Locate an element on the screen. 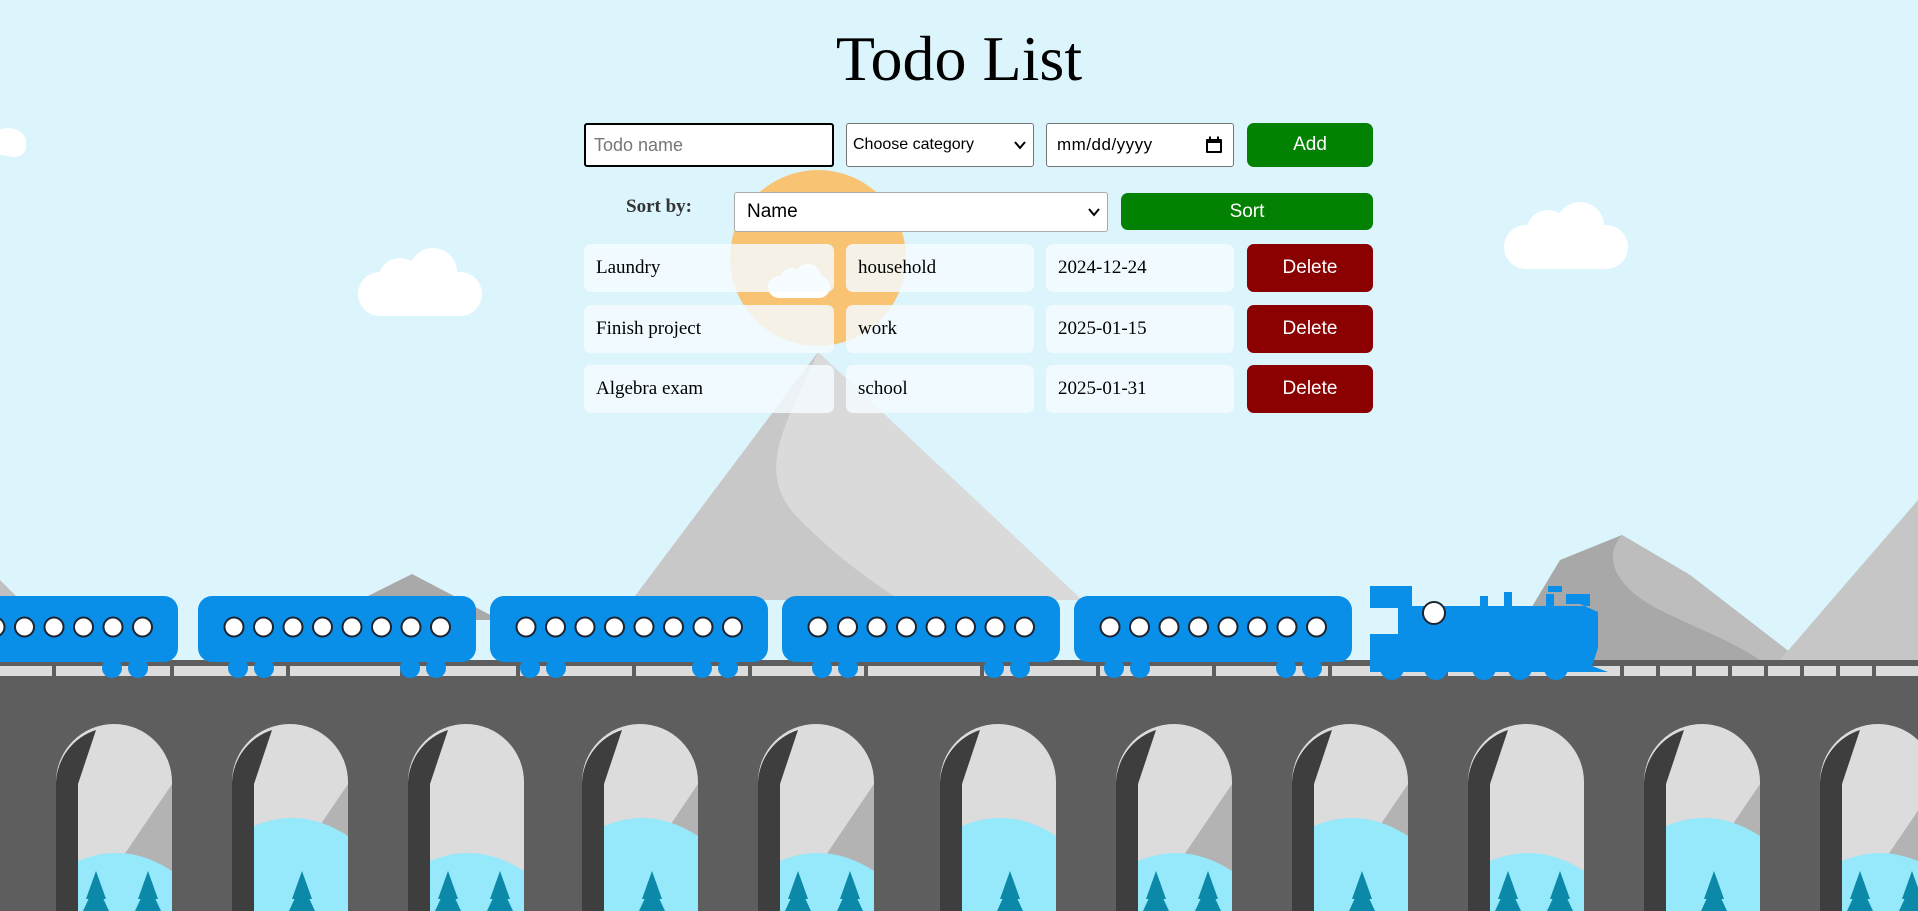  todo-name: Laundry is located at coordinates (709, 268).